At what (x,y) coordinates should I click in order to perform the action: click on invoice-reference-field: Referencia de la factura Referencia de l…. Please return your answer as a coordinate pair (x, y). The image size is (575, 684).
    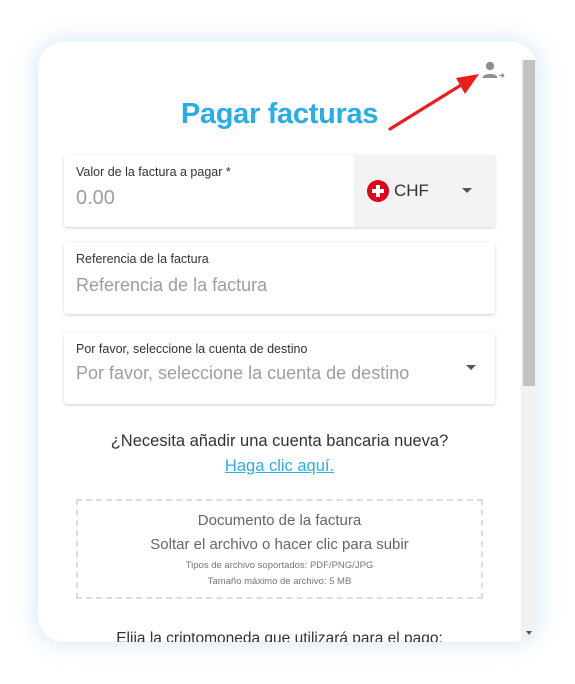
    Looking at the image, I should click on (279, 278).